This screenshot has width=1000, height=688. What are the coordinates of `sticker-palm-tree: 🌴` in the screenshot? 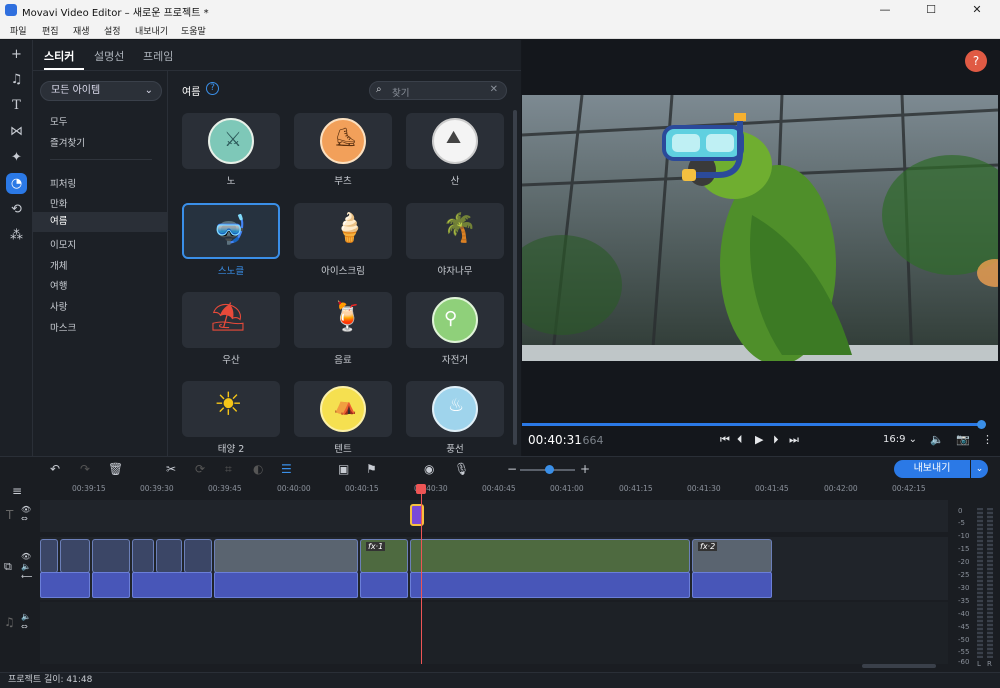 It's located at (455, 231).